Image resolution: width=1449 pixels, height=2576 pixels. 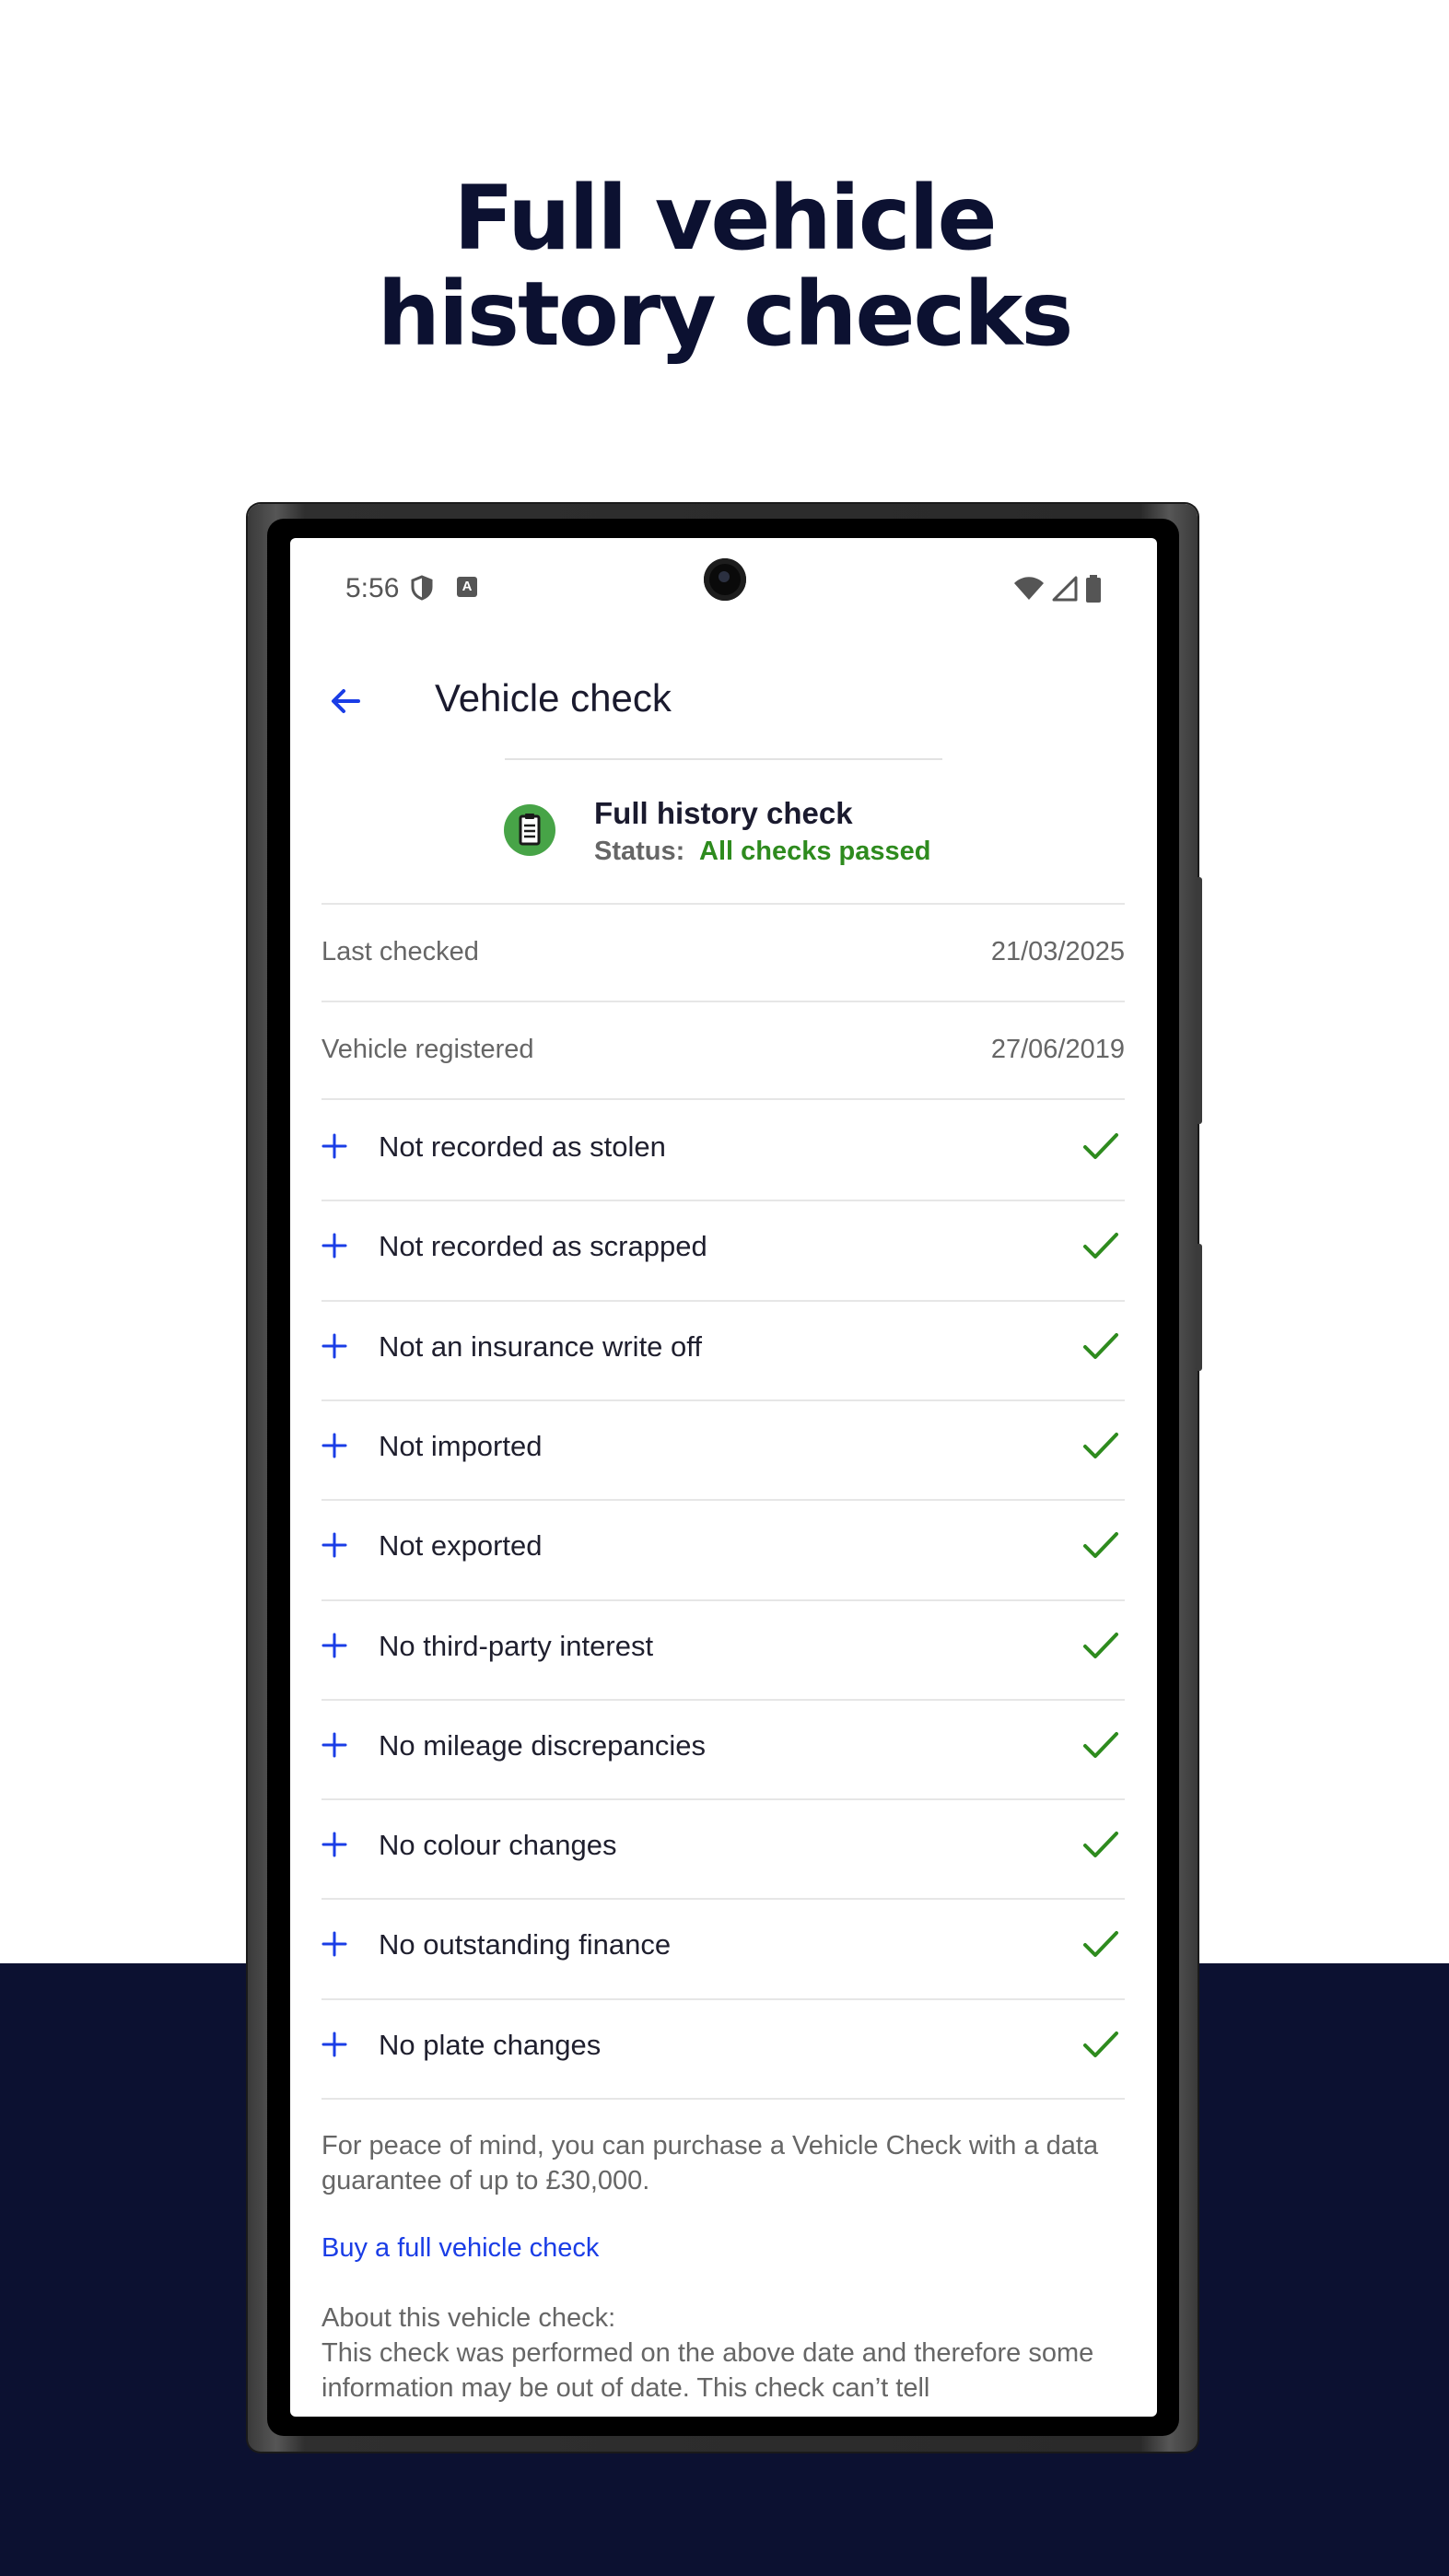 I want to click on check-label: No colour changes, so click(x=498, y=1845).